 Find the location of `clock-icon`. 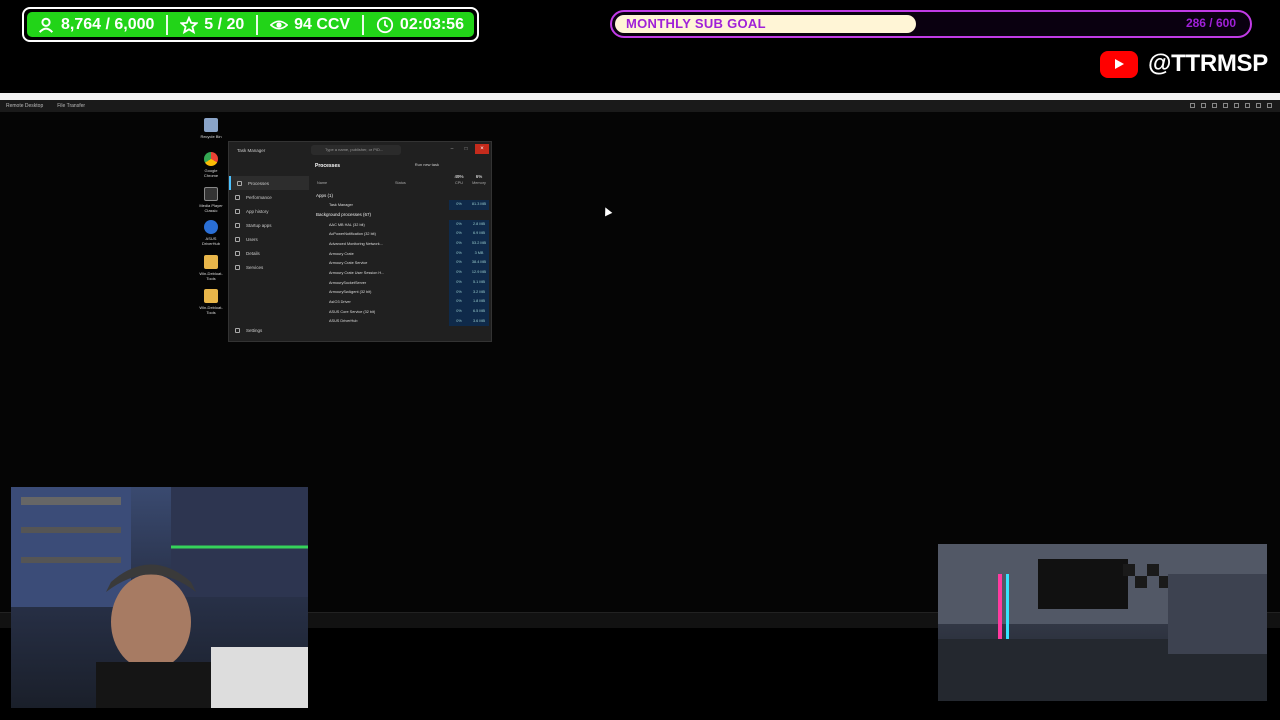

clock-icon is located at coordinates (385, 24).